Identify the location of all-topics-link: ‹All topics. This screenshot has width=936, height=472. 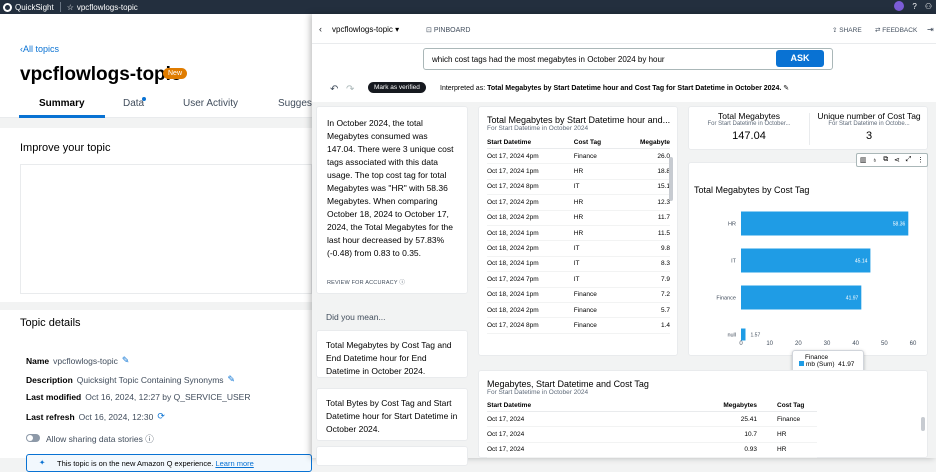
(39, 49).